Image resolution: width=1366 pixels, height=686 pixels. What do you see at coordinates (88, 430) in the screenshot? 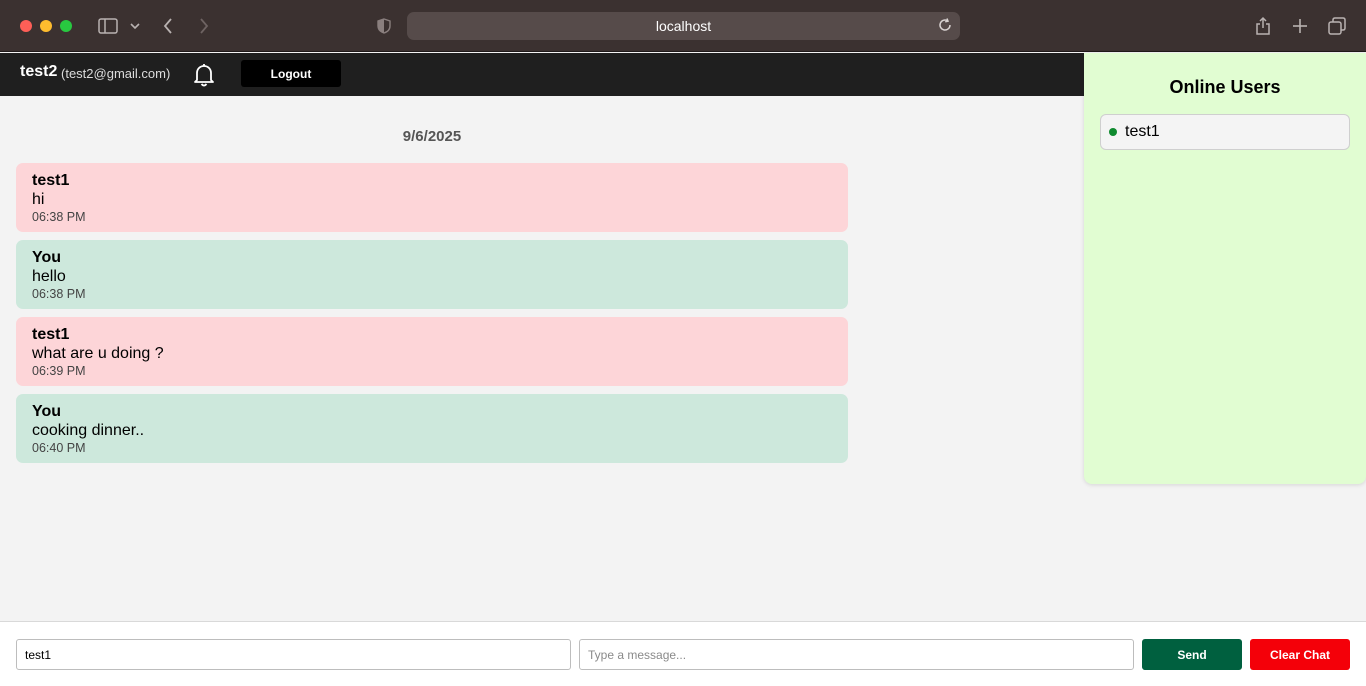
I see `message-text: cooking dinner..` at bounding box center [88, 430].